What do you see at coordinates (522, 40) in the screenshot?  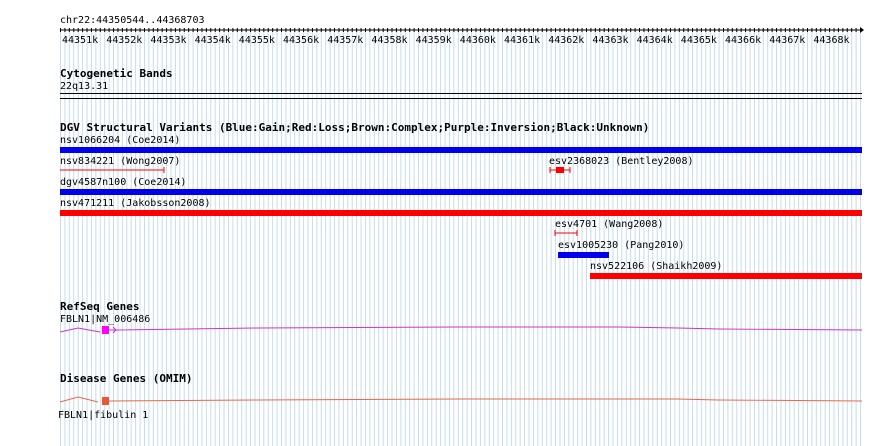 I see `ruler-tick-label: 44361k` at bounding box center [522, 40].